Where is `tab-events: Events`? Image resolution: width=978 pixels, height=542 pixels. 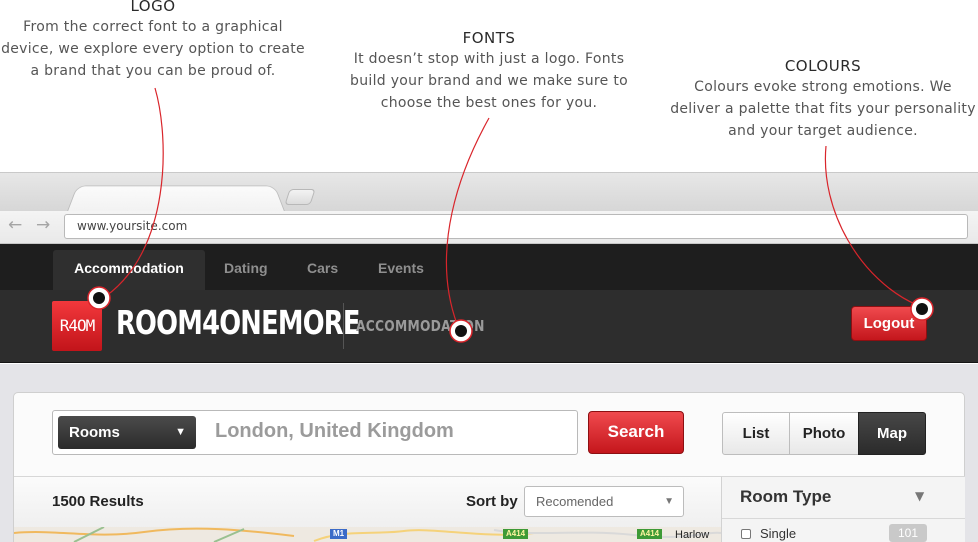 tab-events: Events is located at coordinates (401, 270).